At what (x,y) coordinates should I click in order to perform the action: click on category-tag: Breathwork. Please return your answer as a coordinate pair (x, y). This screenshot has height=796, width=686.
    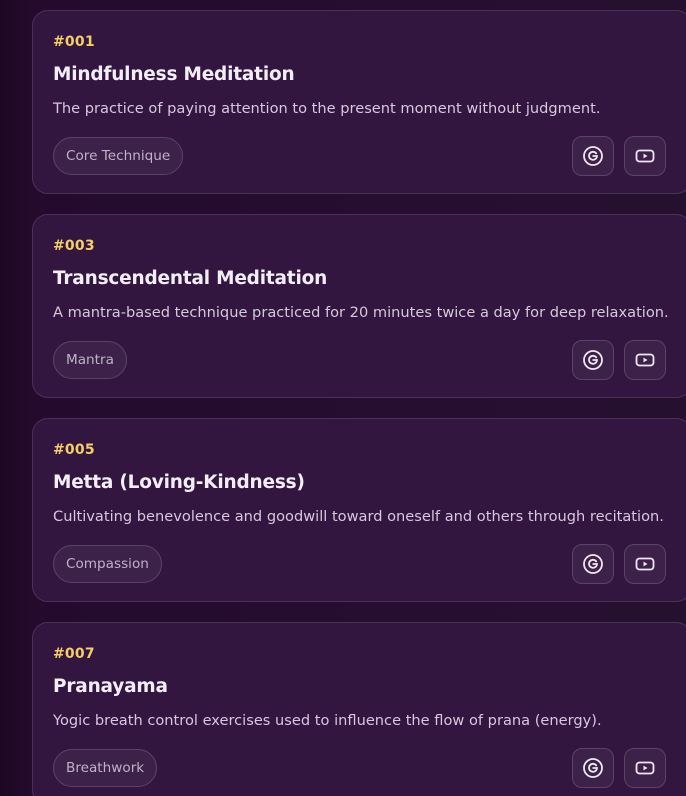
    Looking at the image, I should click on (105, 768).